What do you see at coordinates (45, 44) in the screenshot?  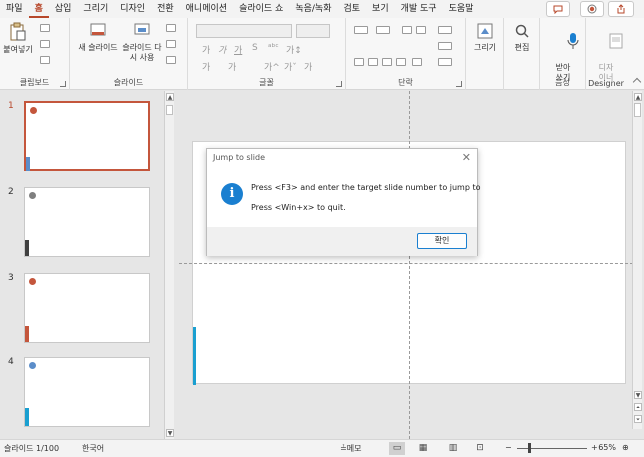 I see `copy-icon` at bounding box center [45, 44].